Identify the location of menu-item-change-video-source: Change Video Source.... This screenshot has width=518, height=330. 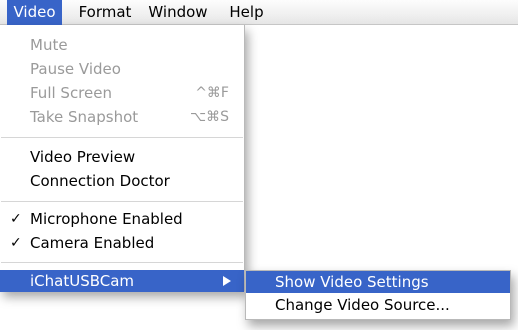
(378, 305).